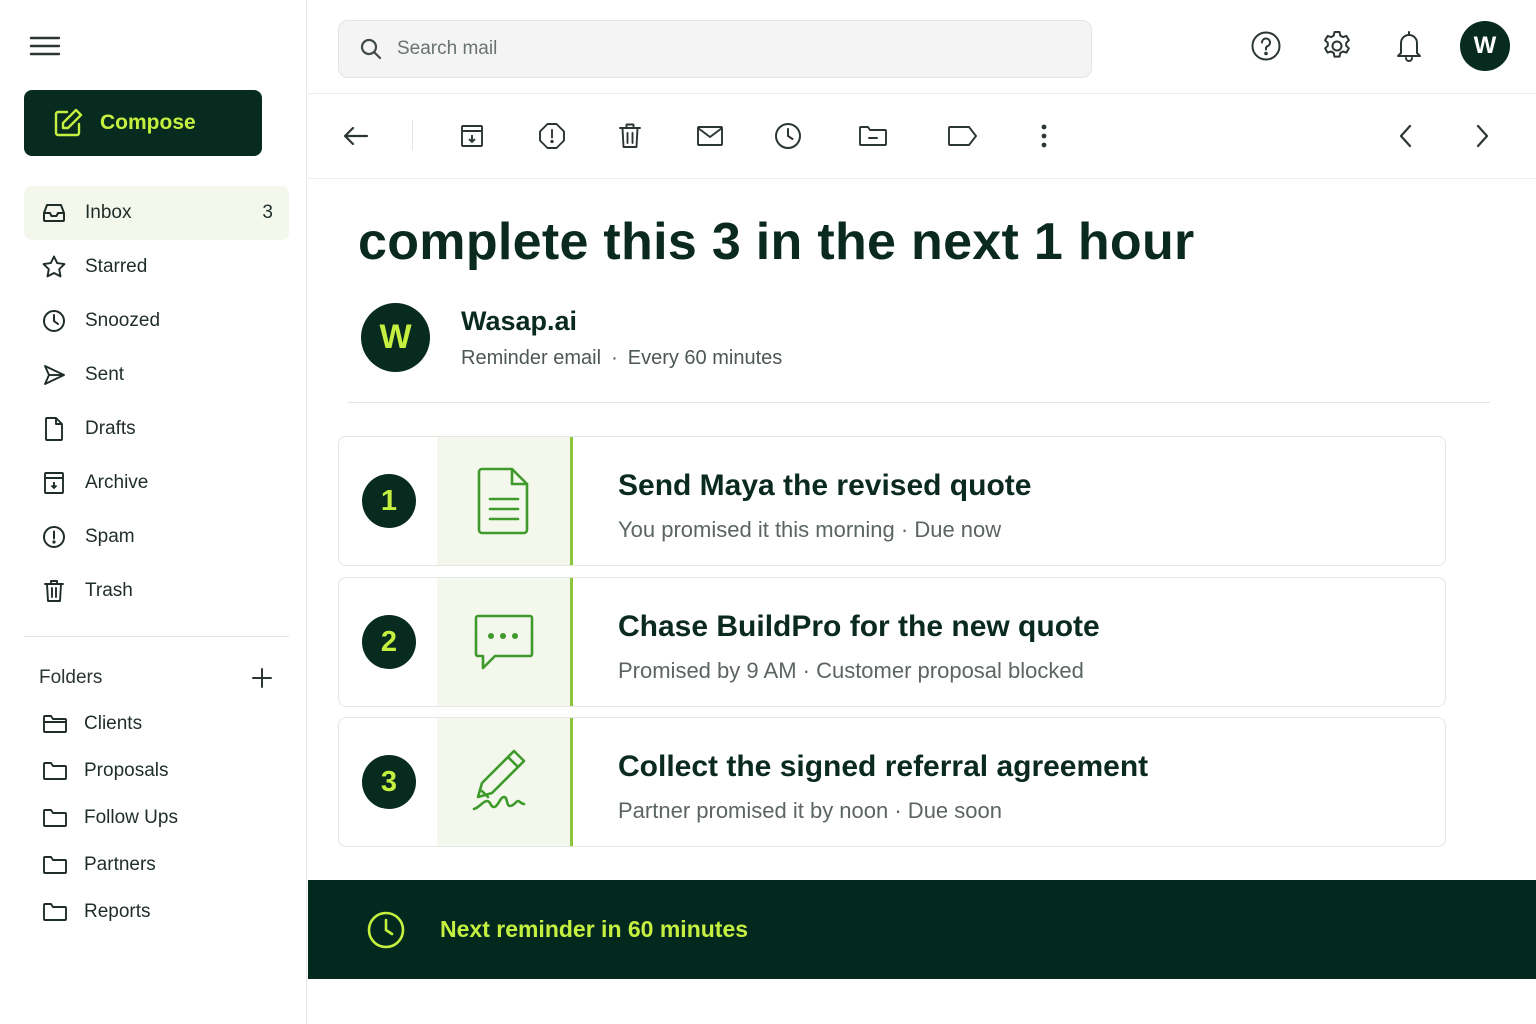 This screenshot has width=1536, height=1024. Describe the element at coordinates (621, 358) in the screenshot. I see `sender-meta: Reminder email · Every 60 minutes` at that location.